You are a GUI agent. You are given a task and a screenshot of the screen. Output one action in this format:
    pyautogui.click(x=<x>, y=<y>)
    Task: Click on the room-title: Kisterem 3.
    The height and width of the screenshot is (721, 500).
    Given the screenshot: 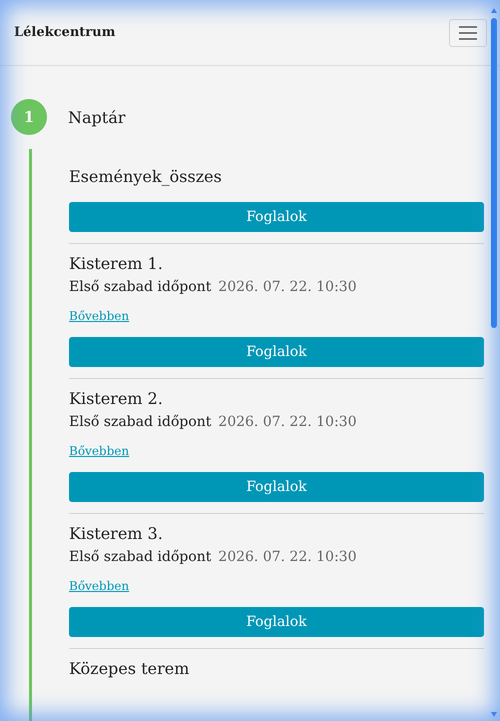 What is the action you would take?
    pyautogui.click(x=116, y=533)
    